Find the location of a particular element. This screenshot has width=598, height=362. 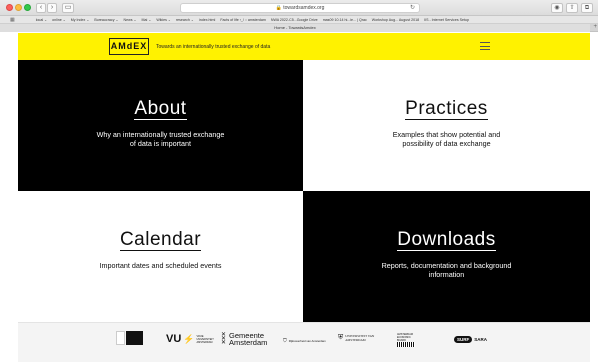

minimize-window-button is located at coordinates (18, 7).